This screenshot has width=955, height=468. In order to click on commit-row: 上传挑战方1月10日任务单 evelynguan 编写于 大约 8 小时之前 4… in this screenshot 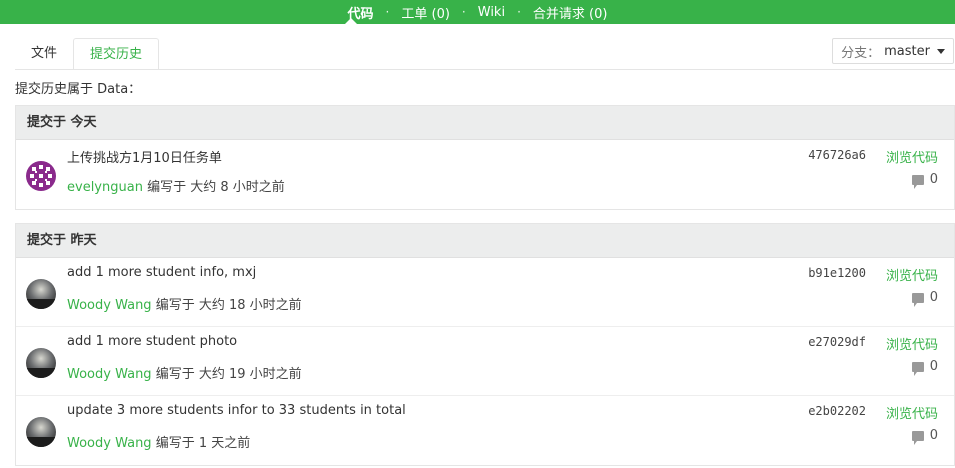, I will do `click(485, 174)`.